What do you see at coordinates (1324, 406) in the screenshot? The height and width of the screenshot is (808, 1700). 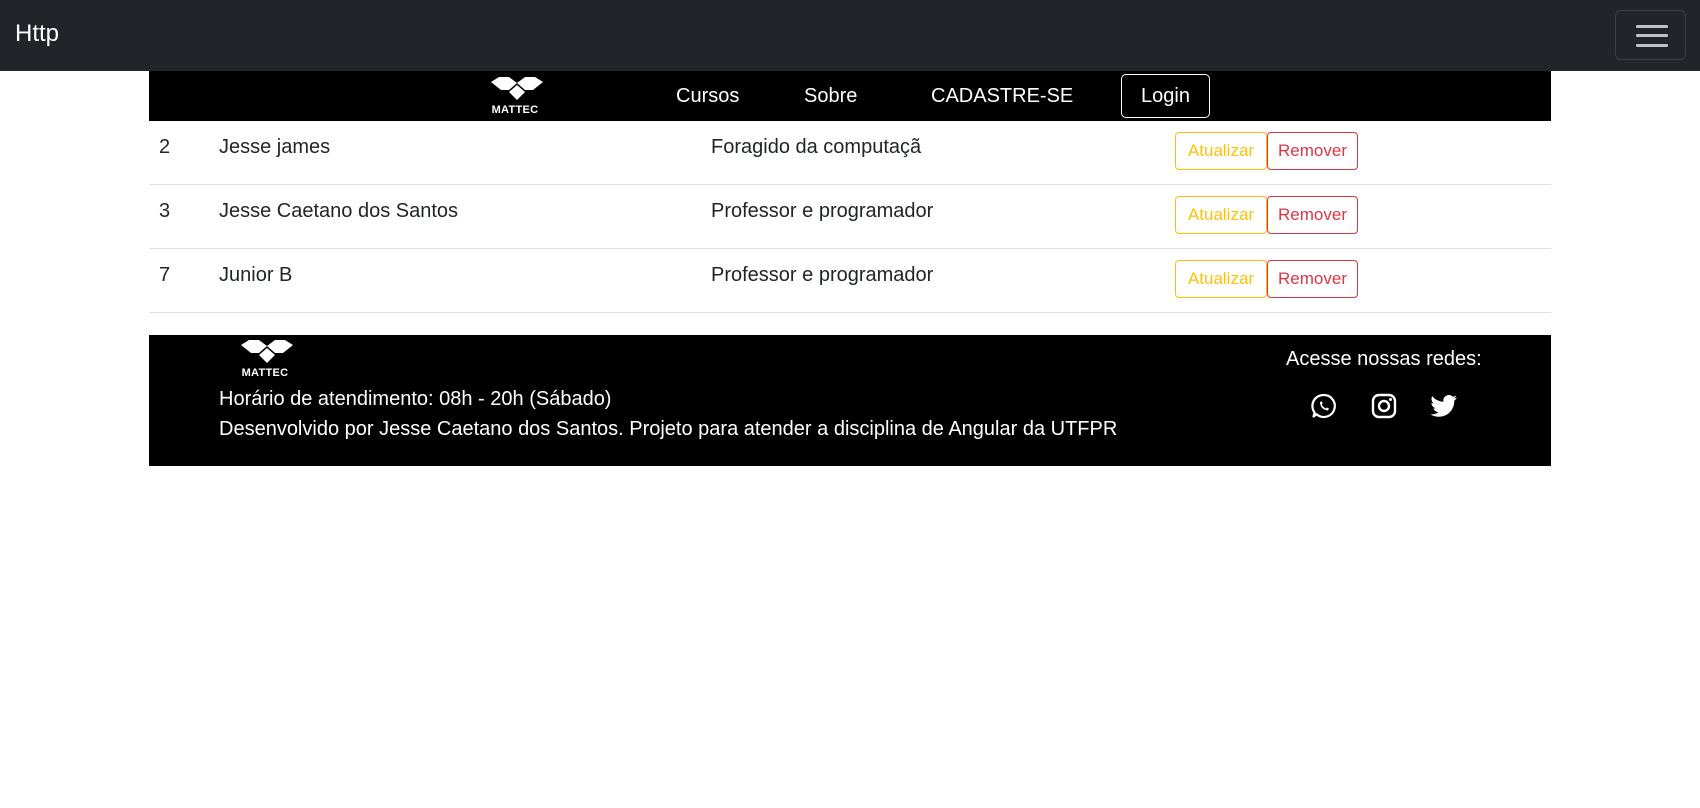 I see `whatsapp-icon` at bounding box center [1324, 406].